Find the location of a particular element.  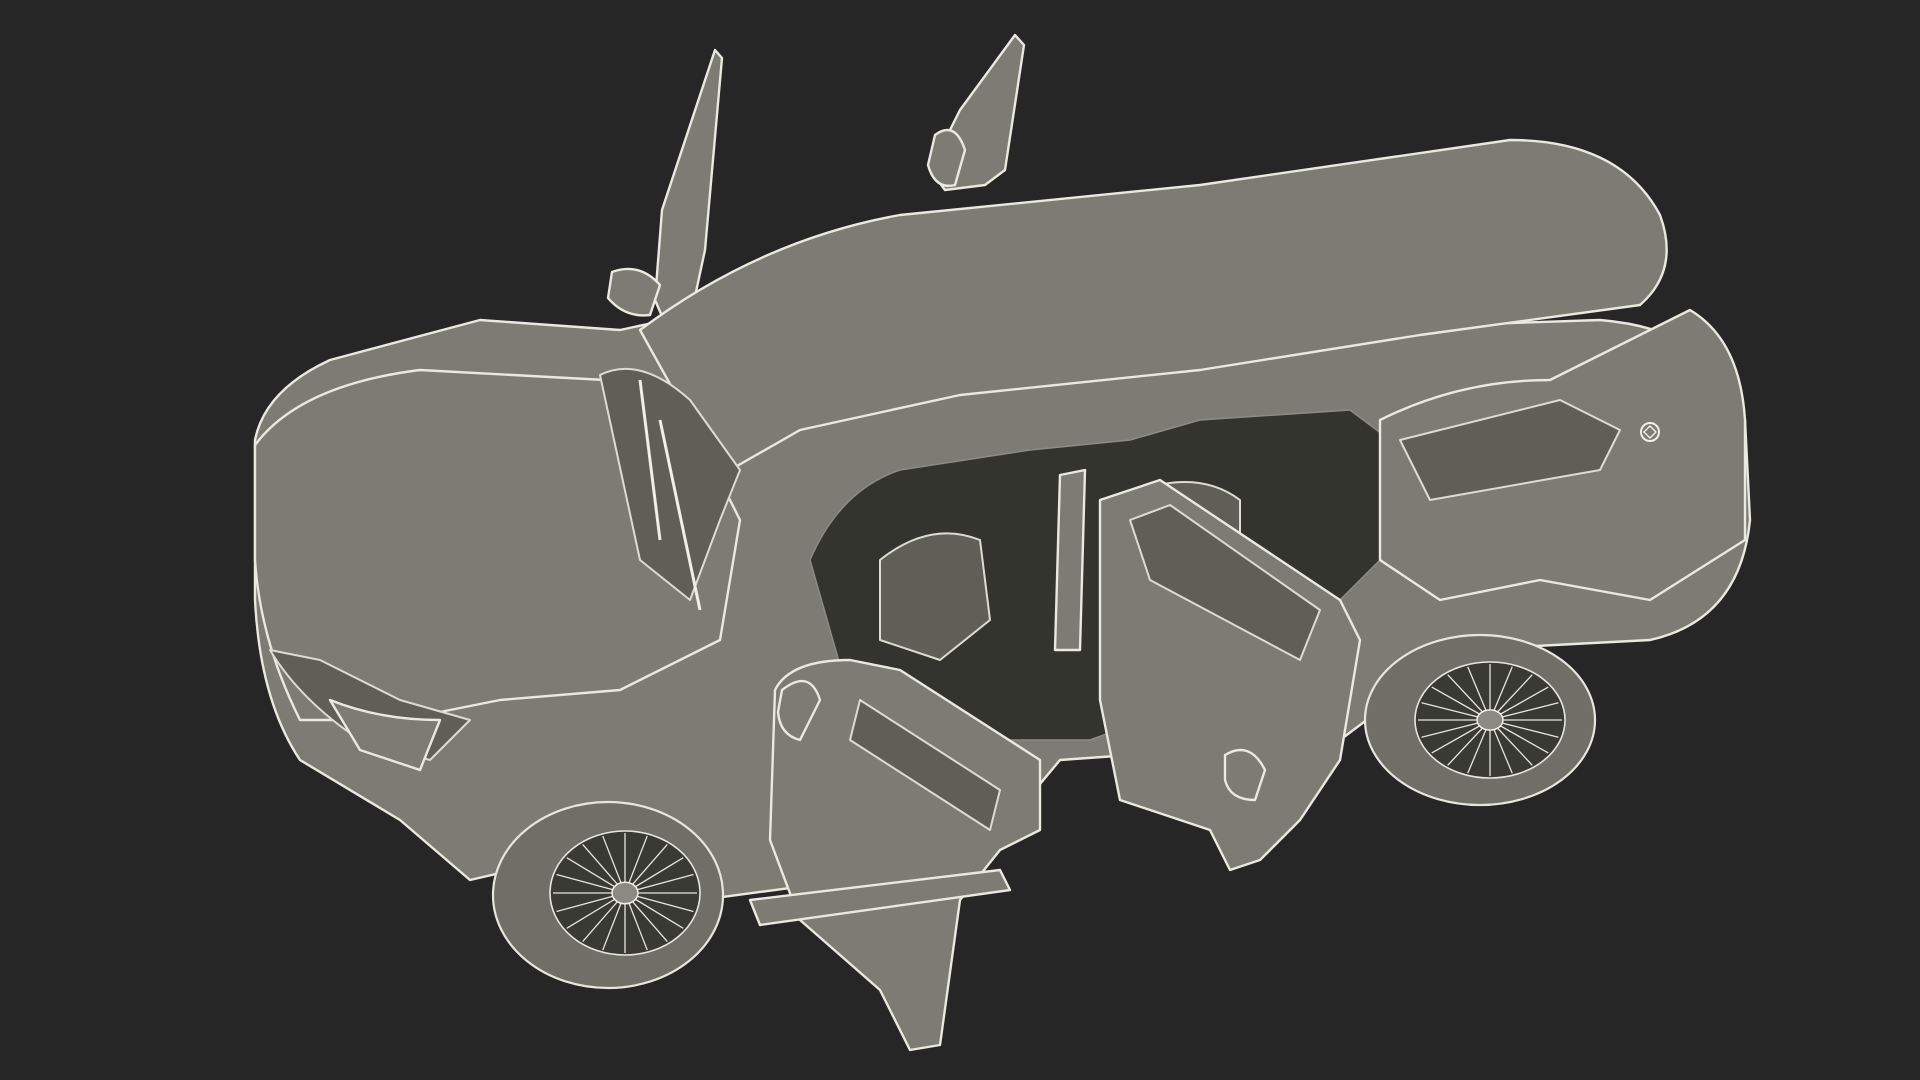

rear-wheel is located at coordinates (1480, 720).